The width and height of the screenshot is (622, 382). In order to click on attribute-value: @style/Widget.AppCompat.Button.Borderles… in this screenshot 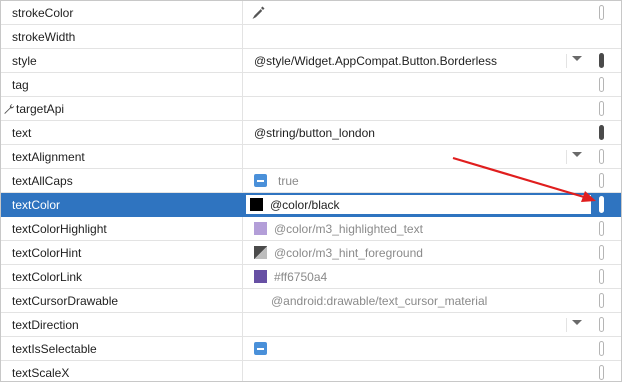, I will do `click(375, 60)`.